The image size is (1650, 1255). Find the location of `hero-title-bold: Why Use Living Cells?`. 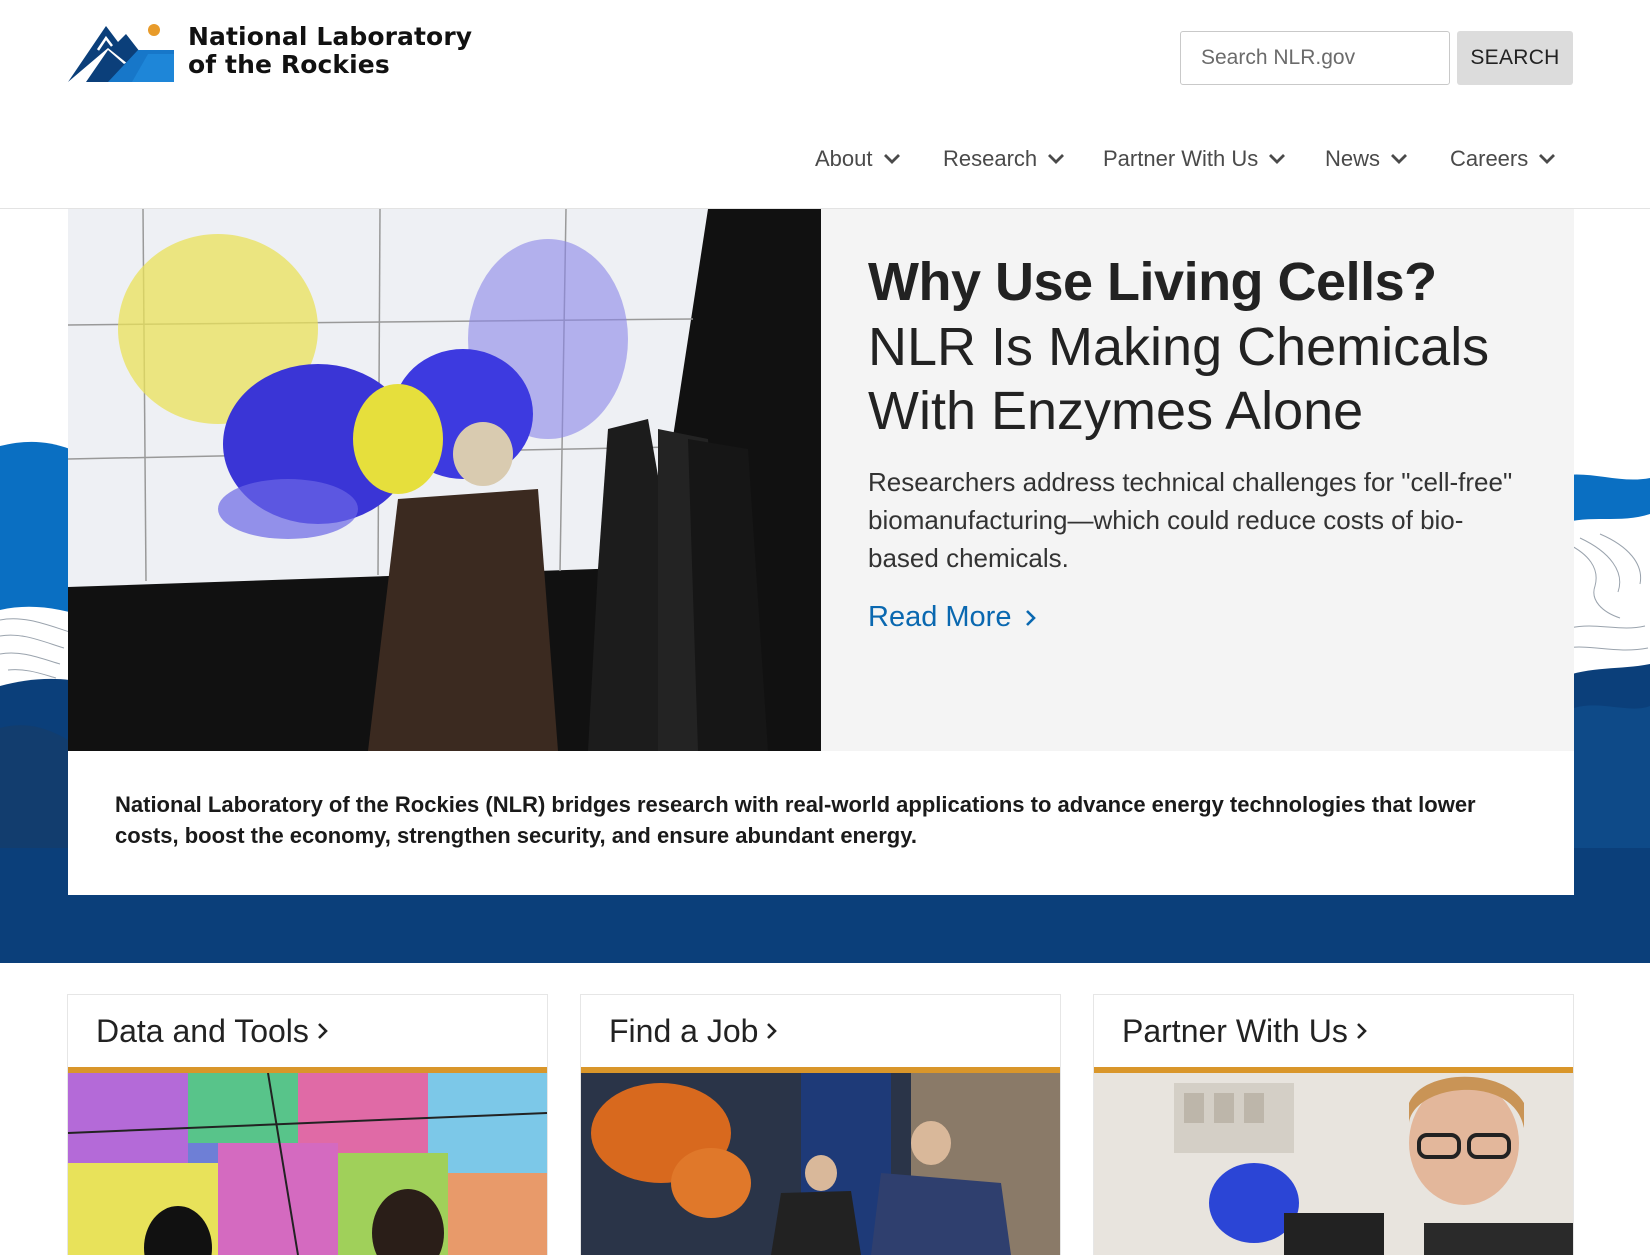

hero-title-bold: Why Use Living Cells? is located at coordinates (1152, 282).